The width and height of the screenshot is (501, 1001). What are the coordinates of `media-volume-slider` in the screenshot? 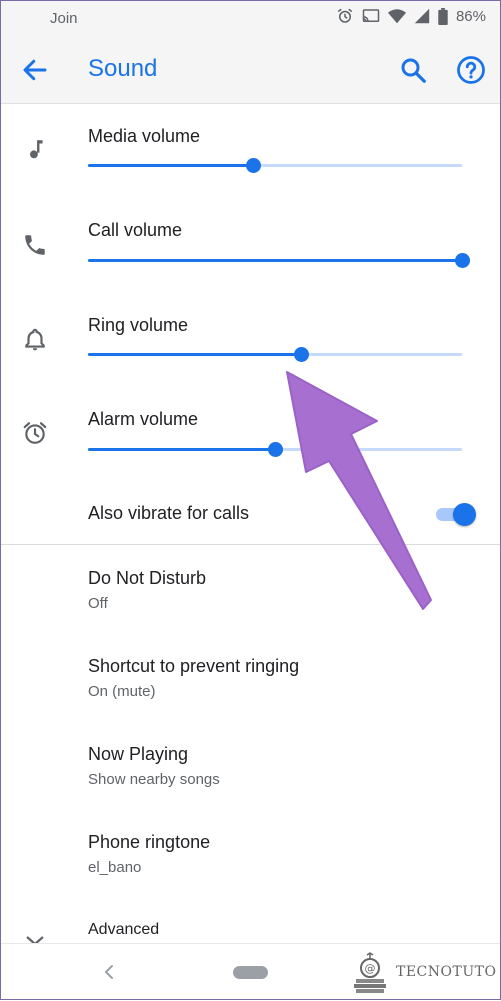 It's located at (275, 165).